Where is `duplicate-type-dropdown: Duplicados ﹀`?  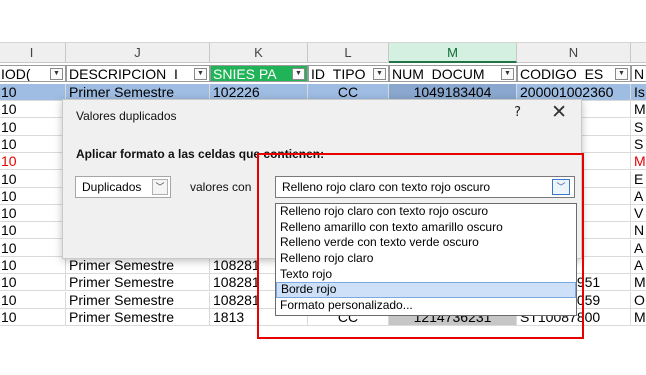 duplicate-type-dropdown: Duplicados ﹀ is located at coordinates (123, 187).